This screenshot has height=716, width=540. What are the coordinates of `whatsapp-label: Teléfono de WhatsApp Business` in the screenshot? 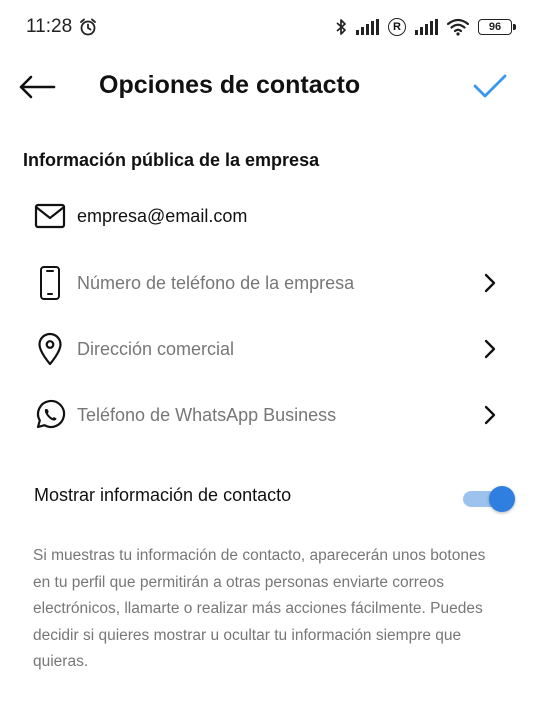 It's located at (207, 414).